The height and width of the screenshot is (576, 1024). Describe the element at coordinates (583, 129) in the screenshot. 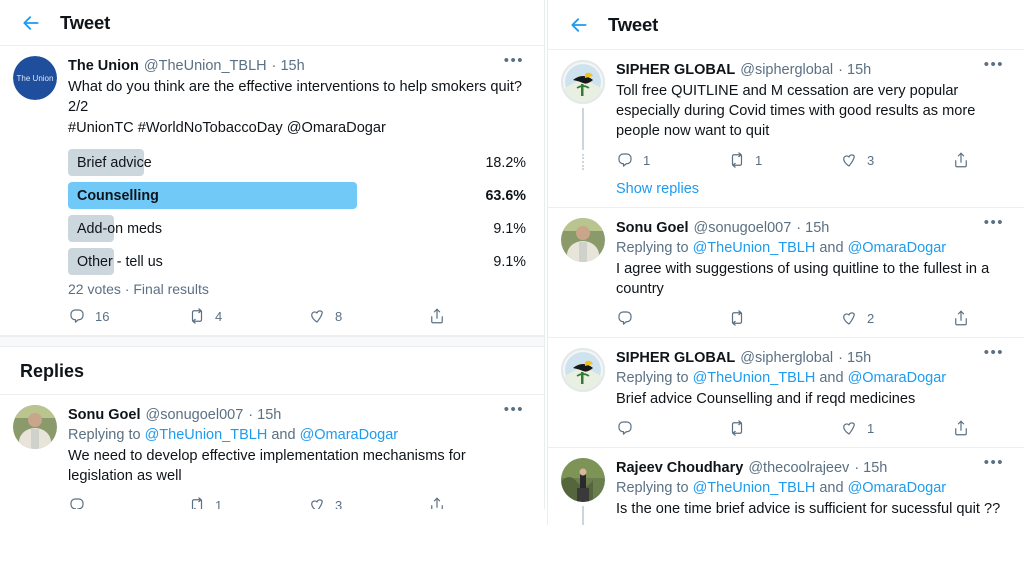

I see `thread-connector-line` at that location.